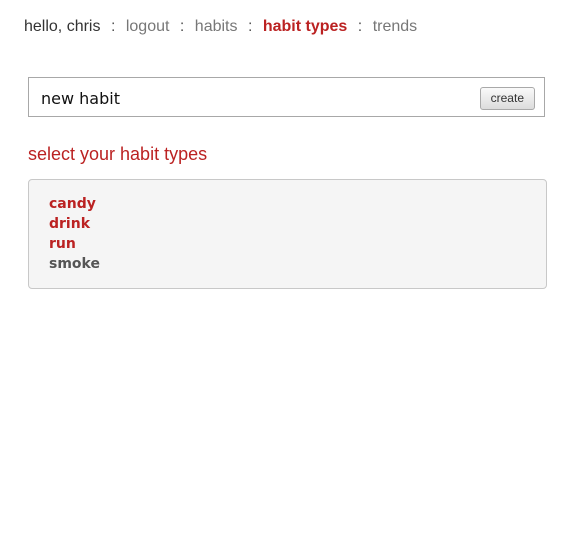  I want to click on user-greeting: hello, chris, so click(62, 26).